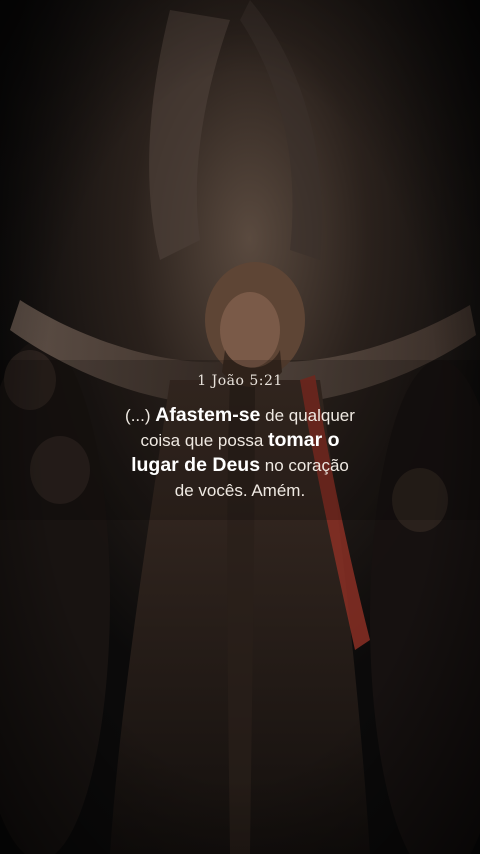 The height and width of the screenshot is (854, 480). What do you see at coordinates (307, 415) in the screenshot?
I see `verse-segment: de qualquer` at bounding box center [307, 415].